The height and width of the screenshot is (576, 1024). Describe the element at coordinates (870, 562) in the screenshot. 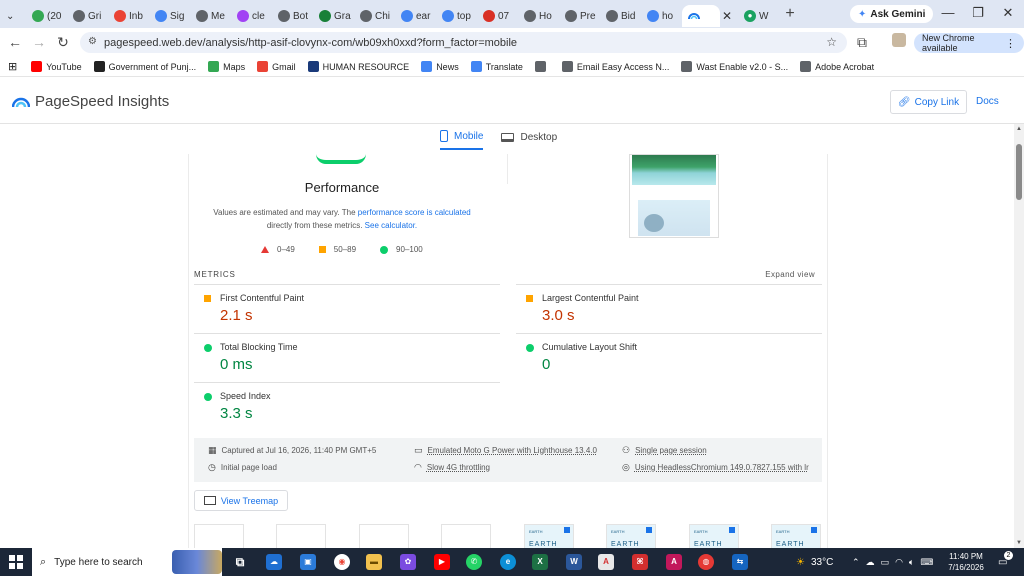

I see `onedrive-icon: ☁` at that location.